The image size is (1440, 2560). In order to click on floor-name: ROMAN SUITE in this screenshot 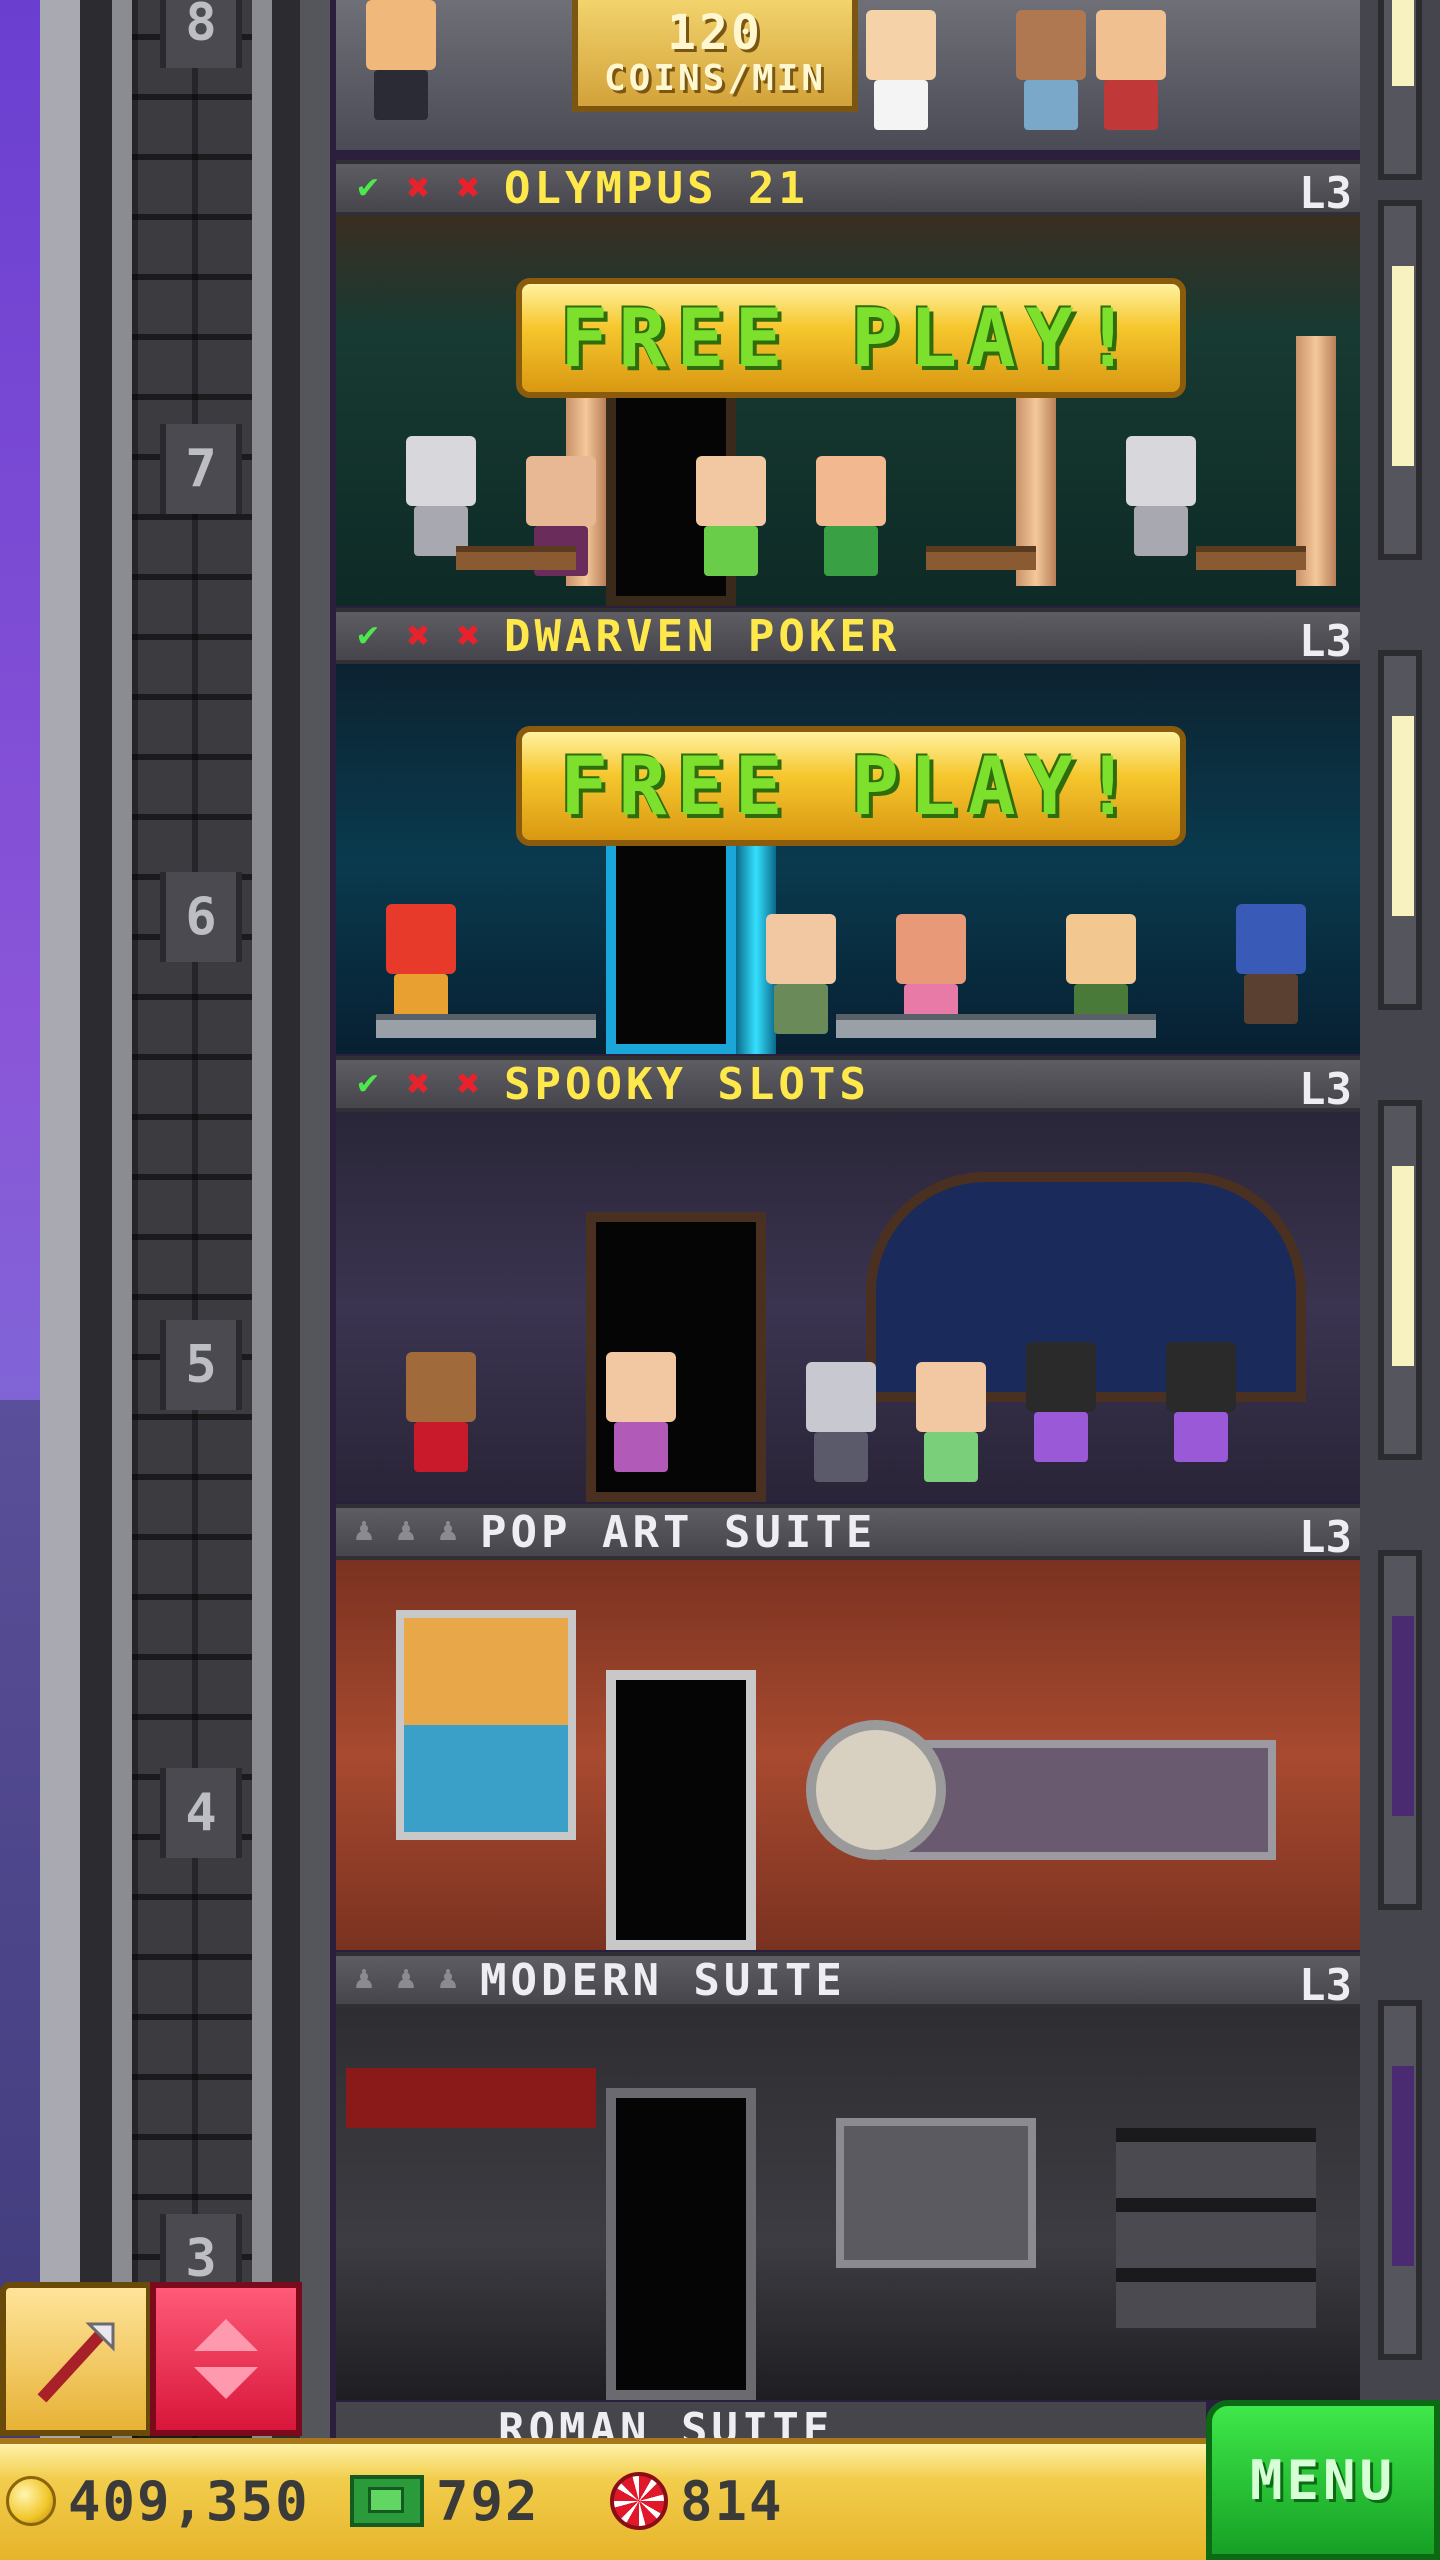, I will do `click(666, 2421)`.